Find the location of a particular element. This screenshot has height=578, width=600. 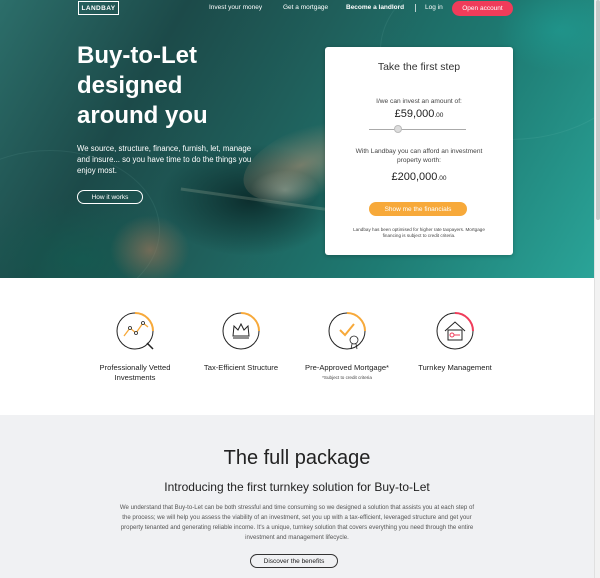

certificate-check-icon is located at coordinates (347, 331).